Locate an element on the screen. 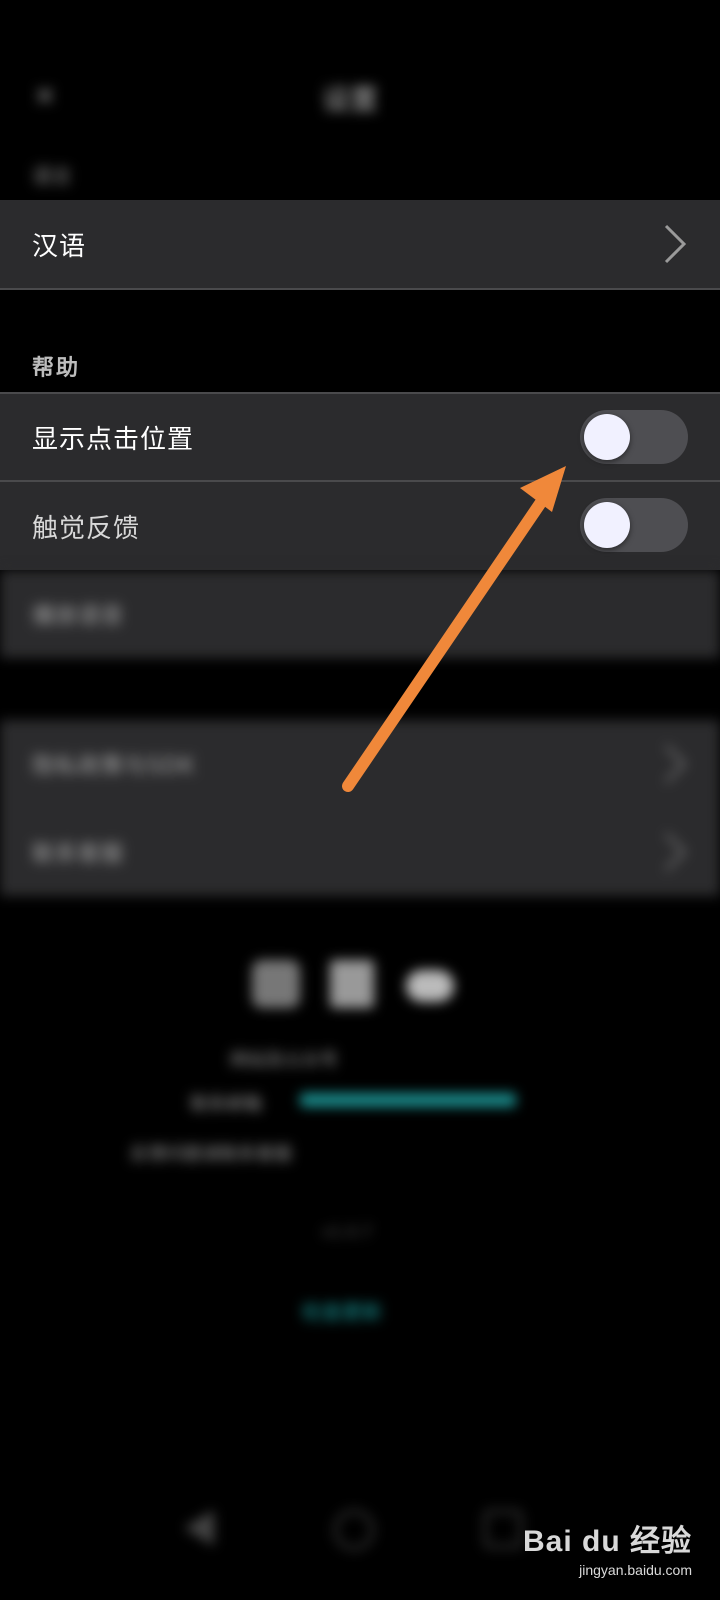 This screenshot has height=1600, width=720. update-link: 检查更新 is located at coordinates (342, 1310).